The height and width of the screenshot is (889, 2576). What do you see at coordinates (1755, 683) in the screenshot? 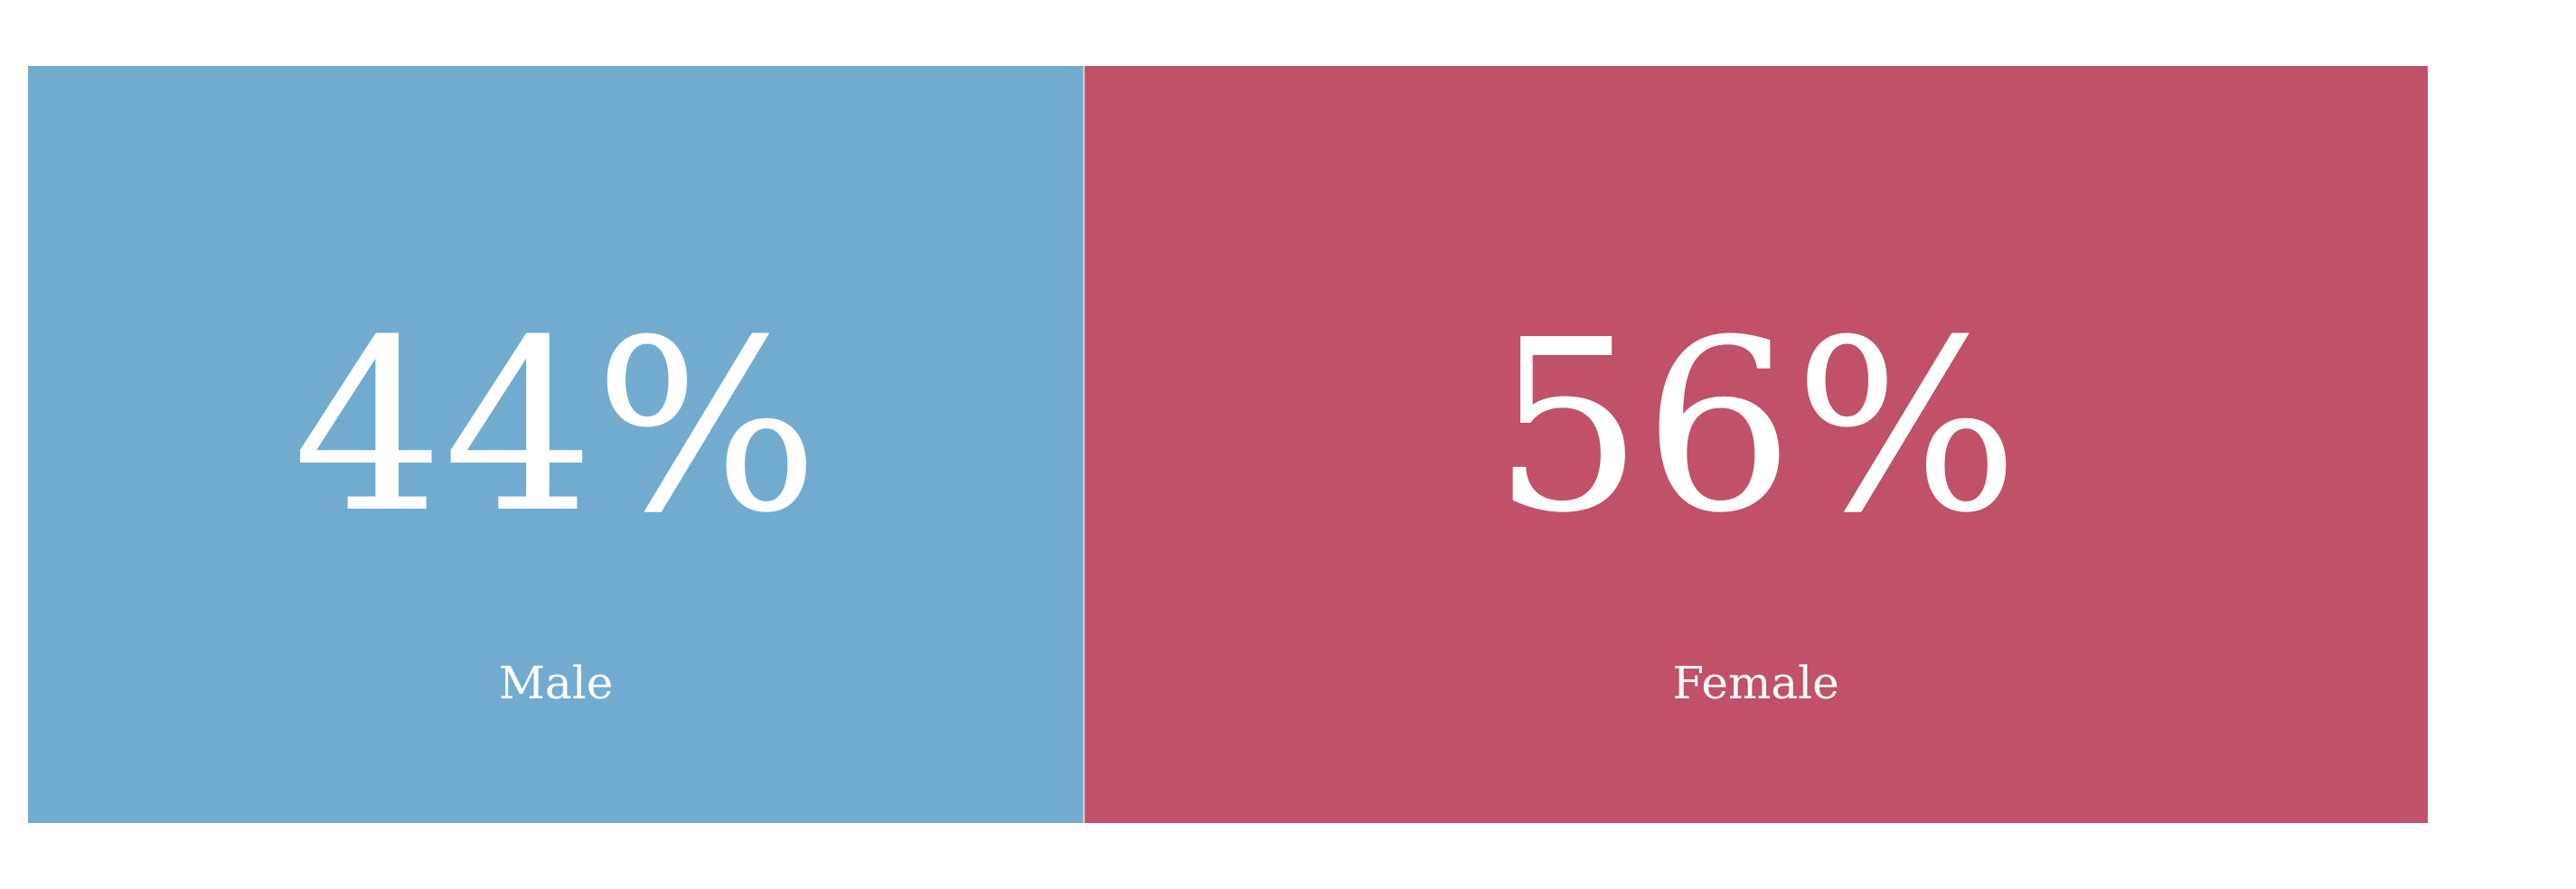
I see `category-label-female: Female` at bounding box center [1755, 683].